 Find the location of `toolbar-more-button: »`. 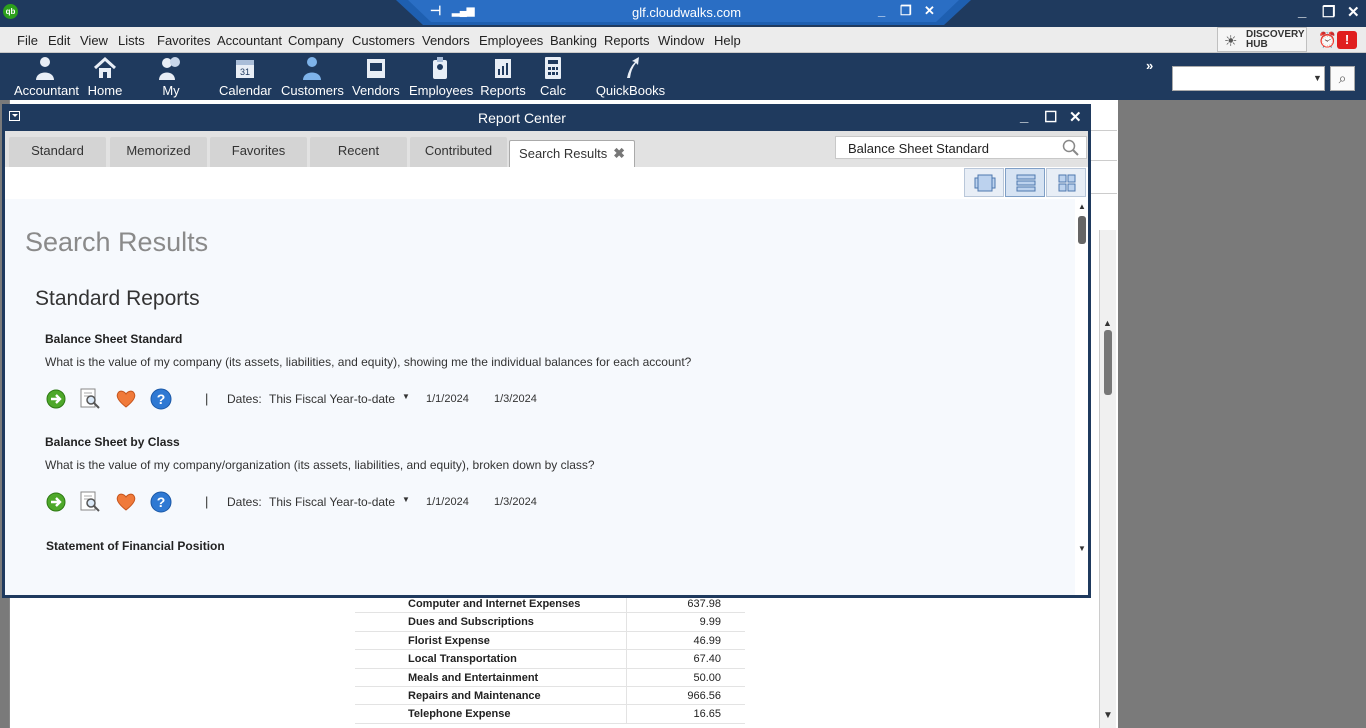

toolbar-more-button: » is located at coordinates (1149, 65).